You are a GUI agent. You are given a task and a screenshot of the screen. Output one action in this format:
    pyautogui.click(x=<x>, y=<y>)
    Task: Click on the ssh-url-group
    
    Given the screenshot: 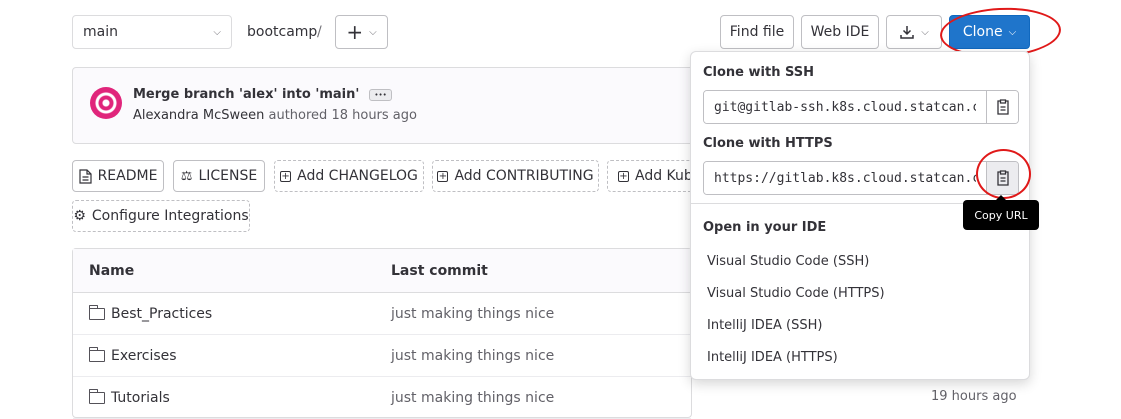 What is the action you would take?
    pyautogui.click(x=861, y=107)
    